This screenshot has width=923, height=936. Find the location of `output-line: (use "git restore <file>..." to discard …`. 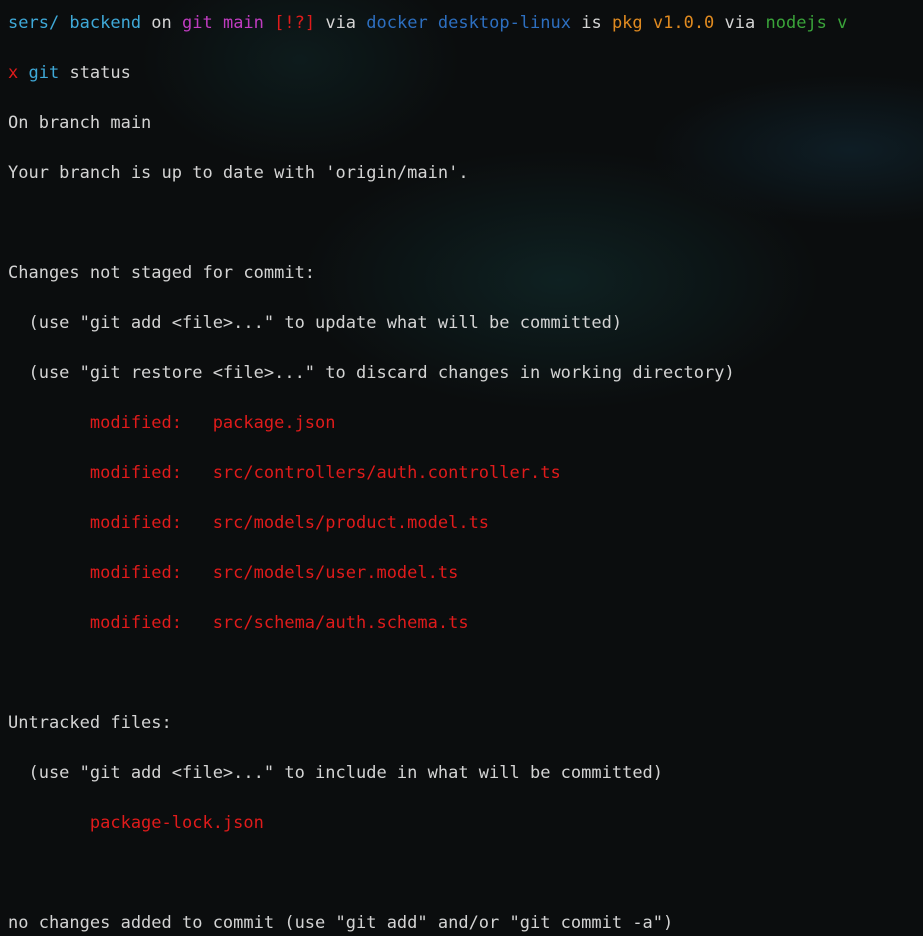

output-line: (use "git restore <file>..." to discard … is located at coordinates (371, 373).